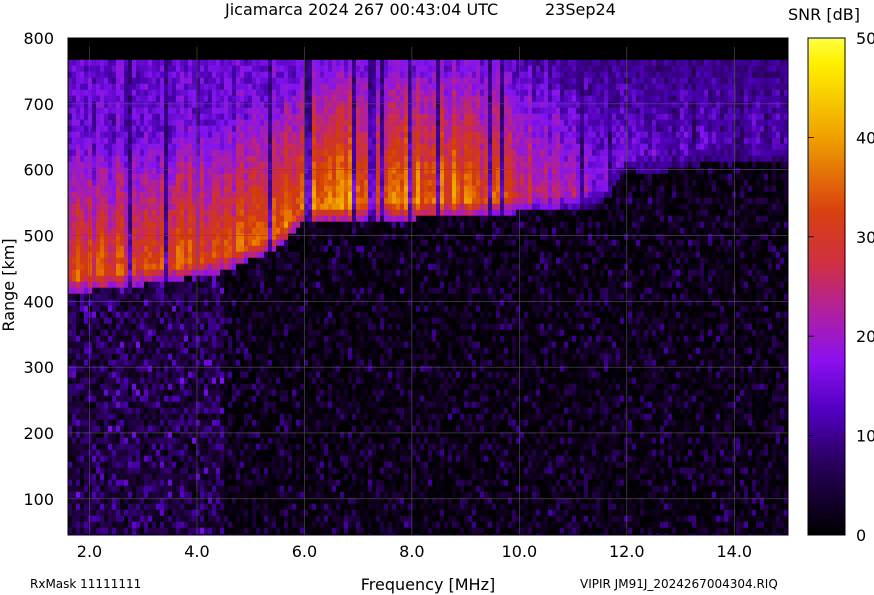 The width and height of the screenshot is (874, 595). Describe the element at coordinates (865, 137) in the screenshot. I see `colorbar-tick-label: 40` at that location.